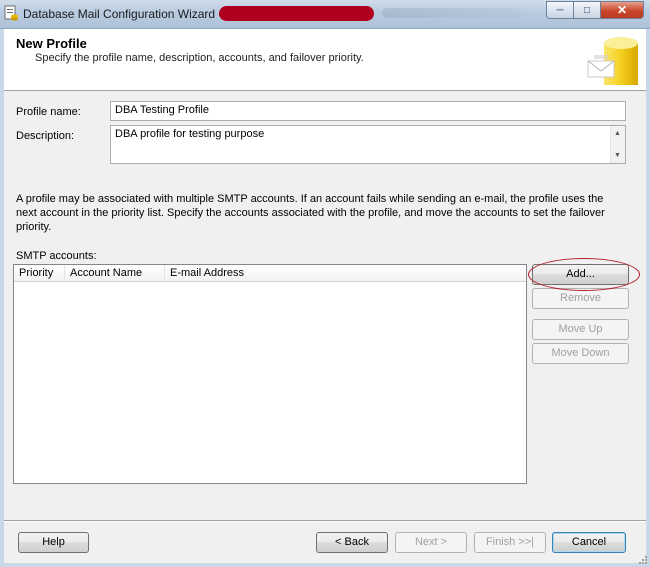 The width and height of the screenshot is (650, 567). I want to click on minimize-button: ─, so click(559, 10).